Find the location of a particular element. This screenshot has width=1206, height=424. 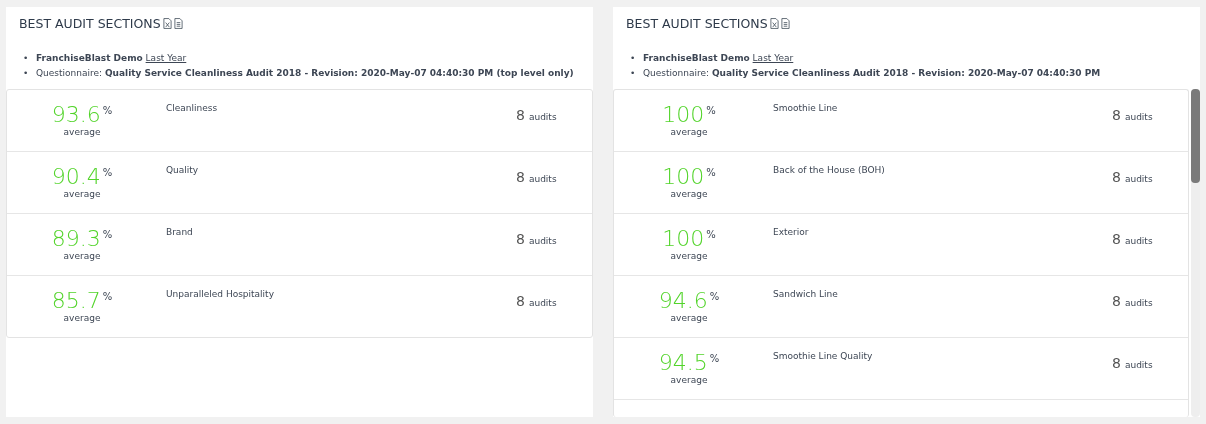

section-name: Brand is located at coordinates (180, 232).